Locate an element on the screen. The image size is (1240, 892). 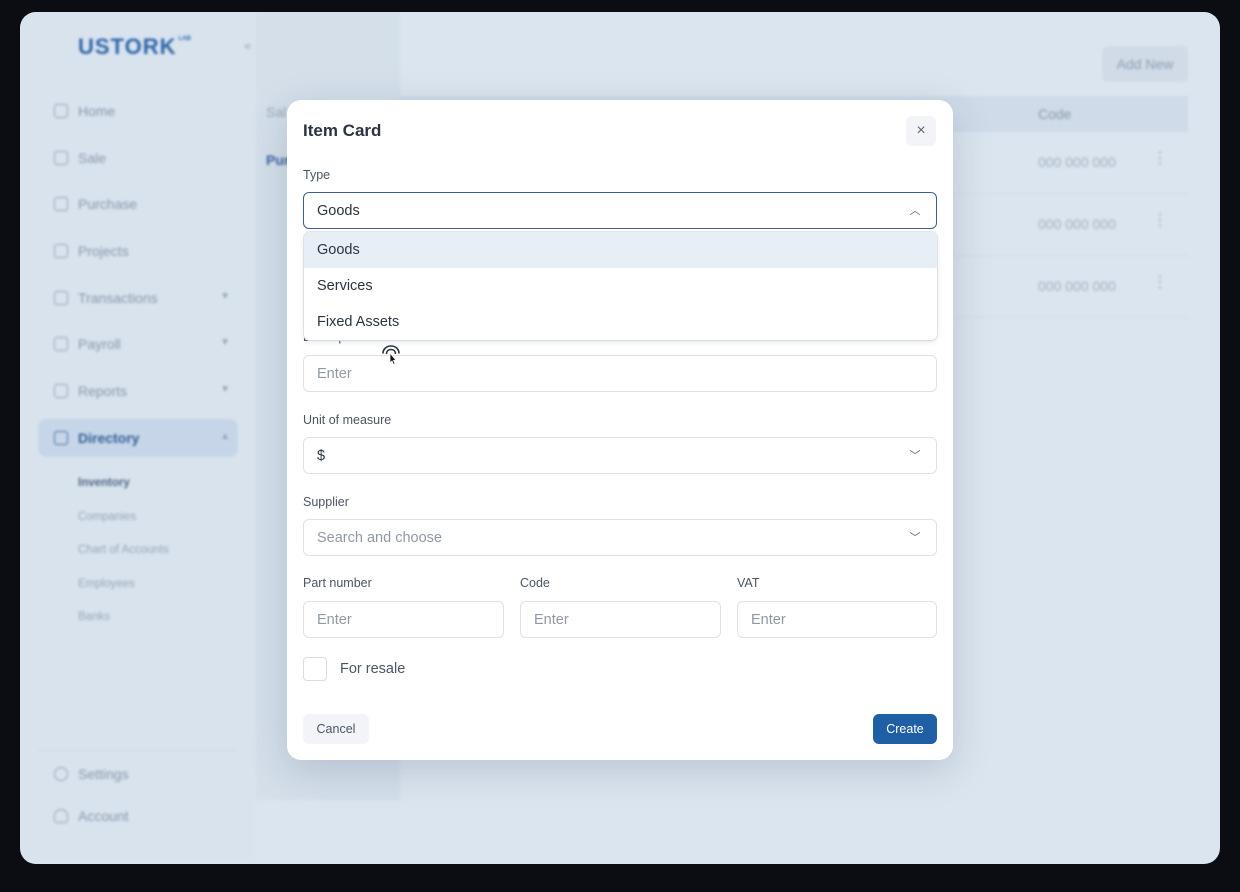
cart-icon is located at coordinates (61, 204).